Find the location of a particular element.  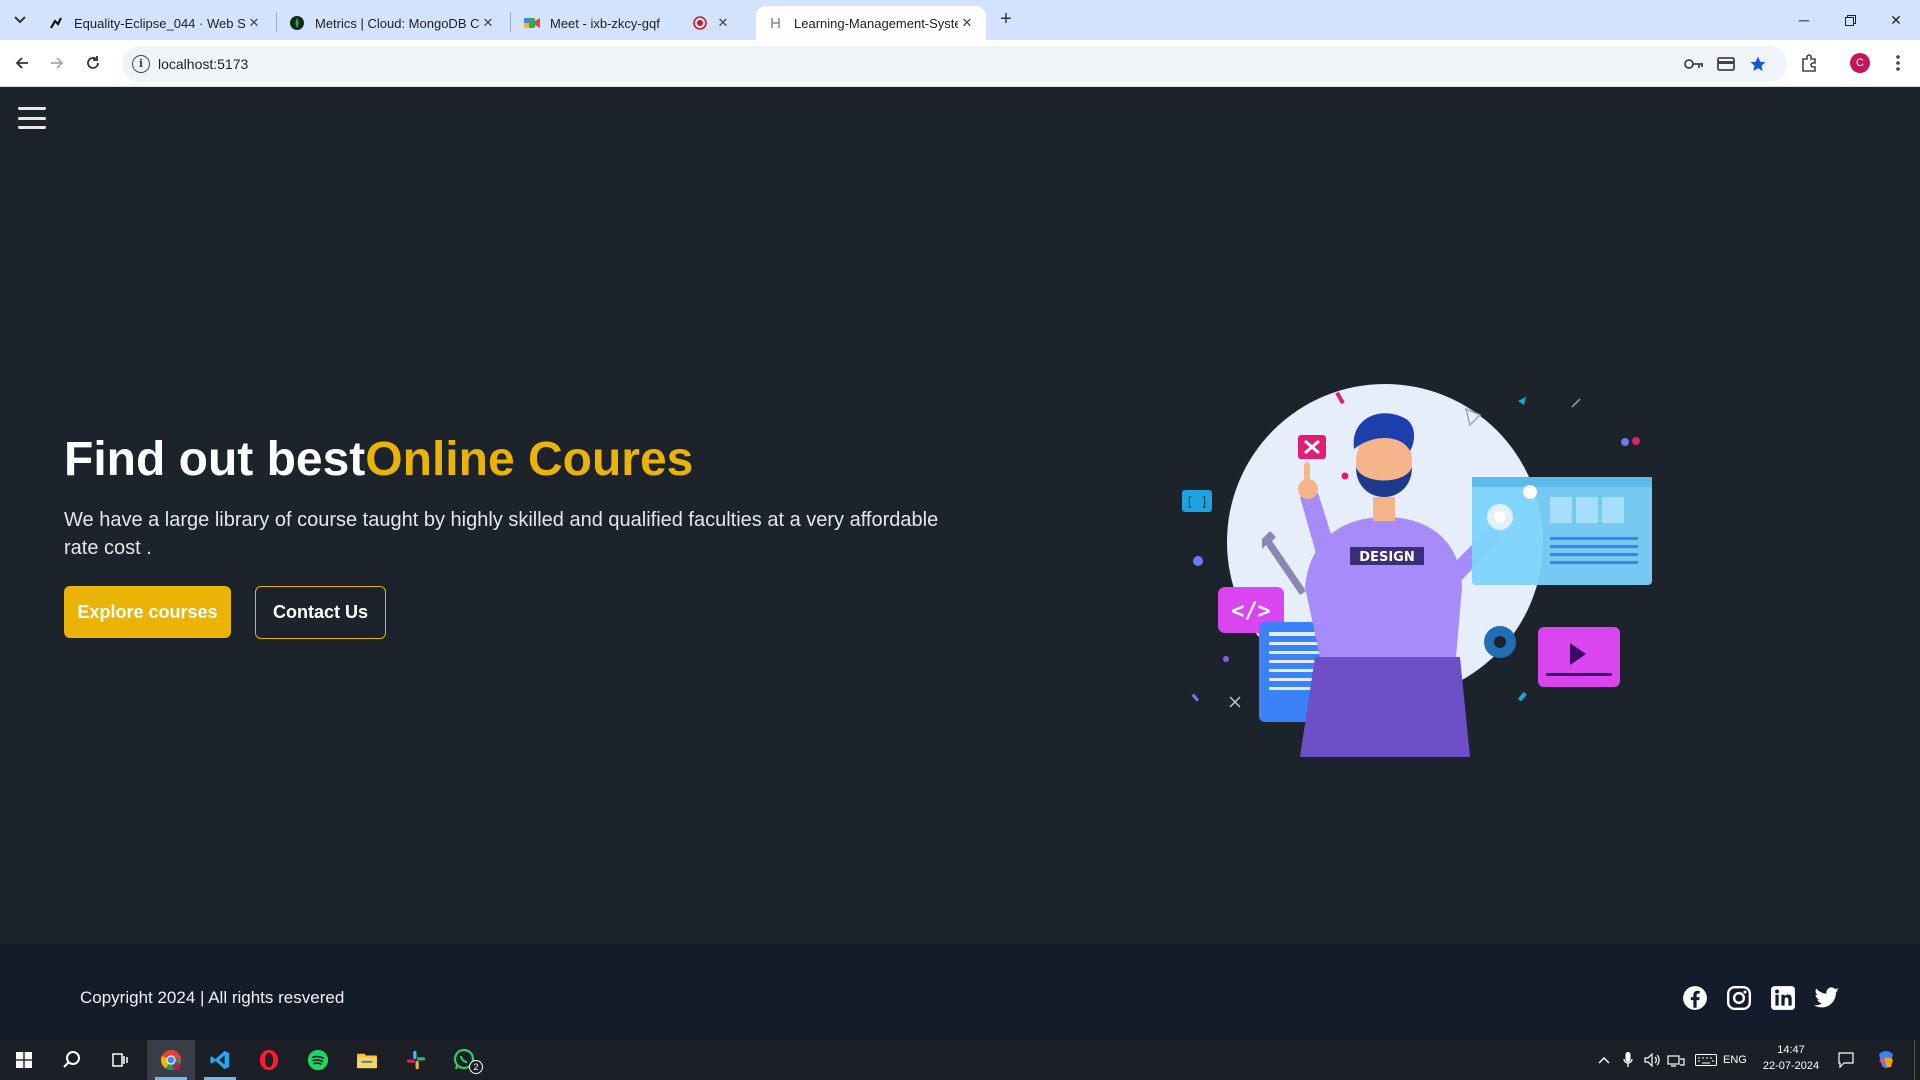

minimize-button: ─ is located at coordinates (1804, 20).